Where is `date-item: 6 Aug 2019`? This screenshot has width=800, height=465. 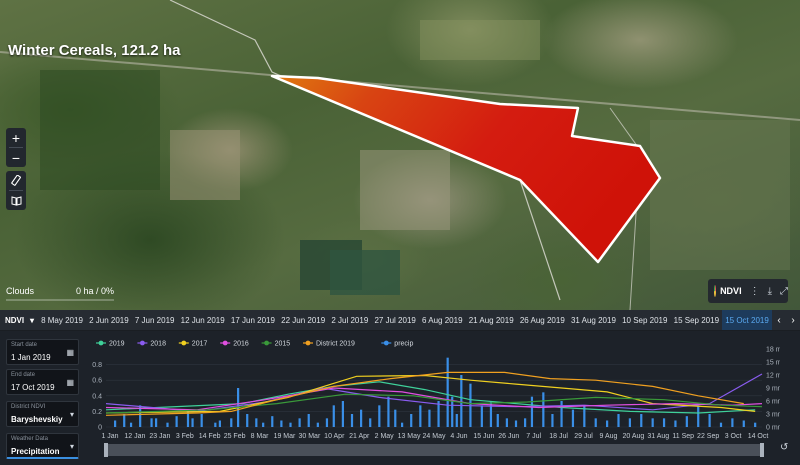
date-item: 6 Aug 2019 is located at coordinates (442, 320).